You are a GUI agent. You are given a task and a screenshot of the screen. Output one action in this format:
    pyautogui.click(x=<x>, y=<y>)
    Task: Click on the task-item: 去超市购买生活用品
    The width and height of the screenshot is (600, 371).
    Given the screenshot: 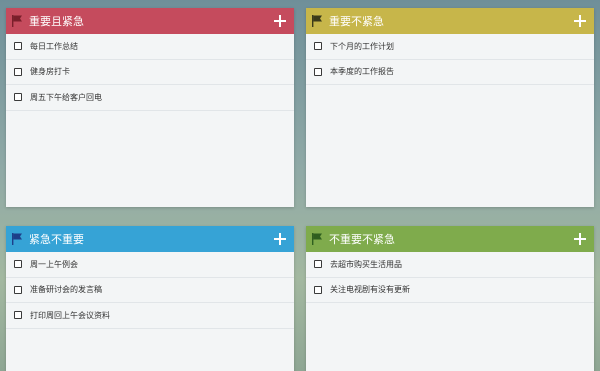 What is the action you would take?
    pyautogui.click(x=450, y=265)
    